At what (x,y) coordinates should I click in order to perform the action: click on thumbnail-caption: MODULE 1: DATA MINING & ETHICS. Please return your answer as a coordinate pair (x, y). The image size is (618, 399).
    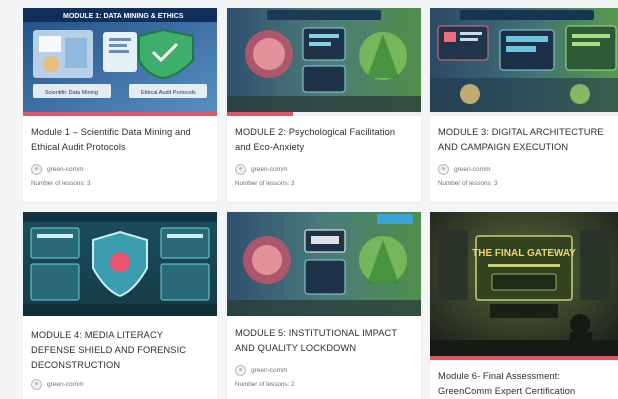
    Looking at the image, I should click on (123, 16).